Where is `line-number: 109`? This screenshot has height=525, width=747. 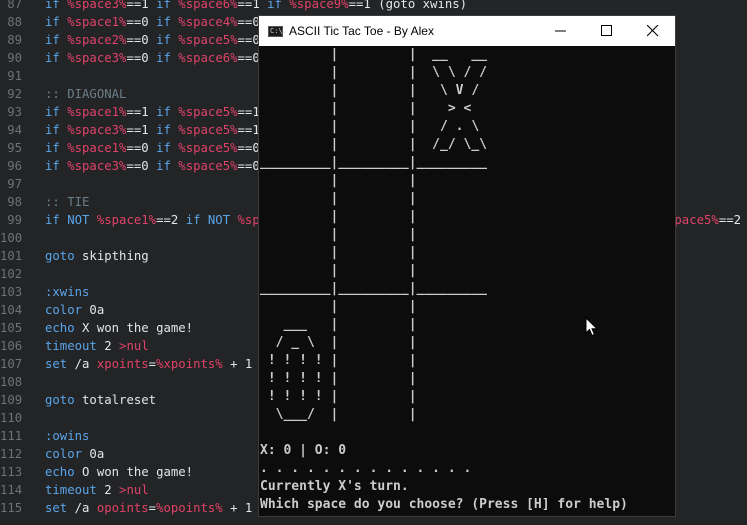 line-number: 109 is located at coordinates (11, 400).